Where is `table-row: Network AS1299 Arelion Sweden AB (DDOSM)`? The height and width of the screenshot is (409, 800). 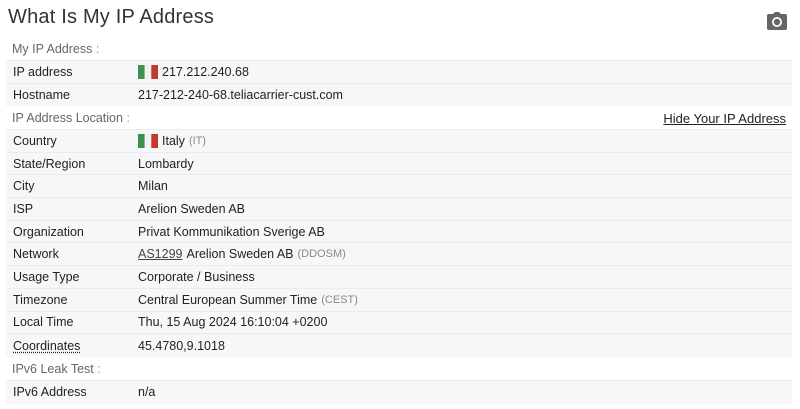 table-row: Network AS1299 Arelion Sweden AB (DDOSM) is located at coordinates (399, 255).